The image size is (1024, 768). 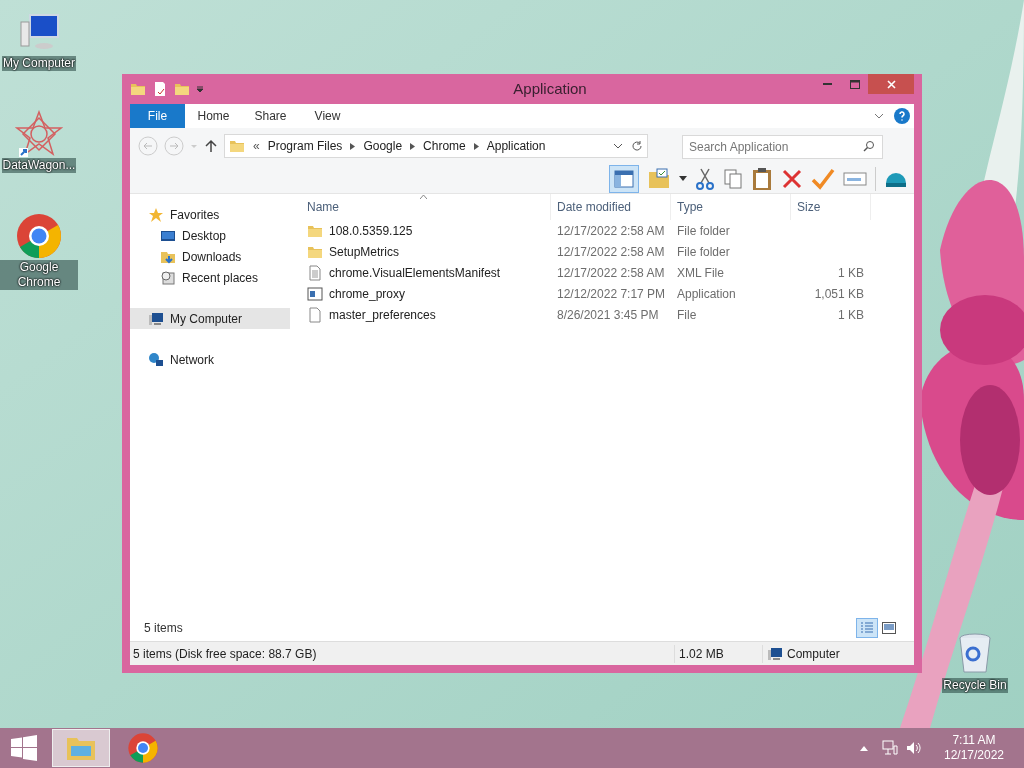 I want to click on status-location: Computer, so click(x=813, y=654).